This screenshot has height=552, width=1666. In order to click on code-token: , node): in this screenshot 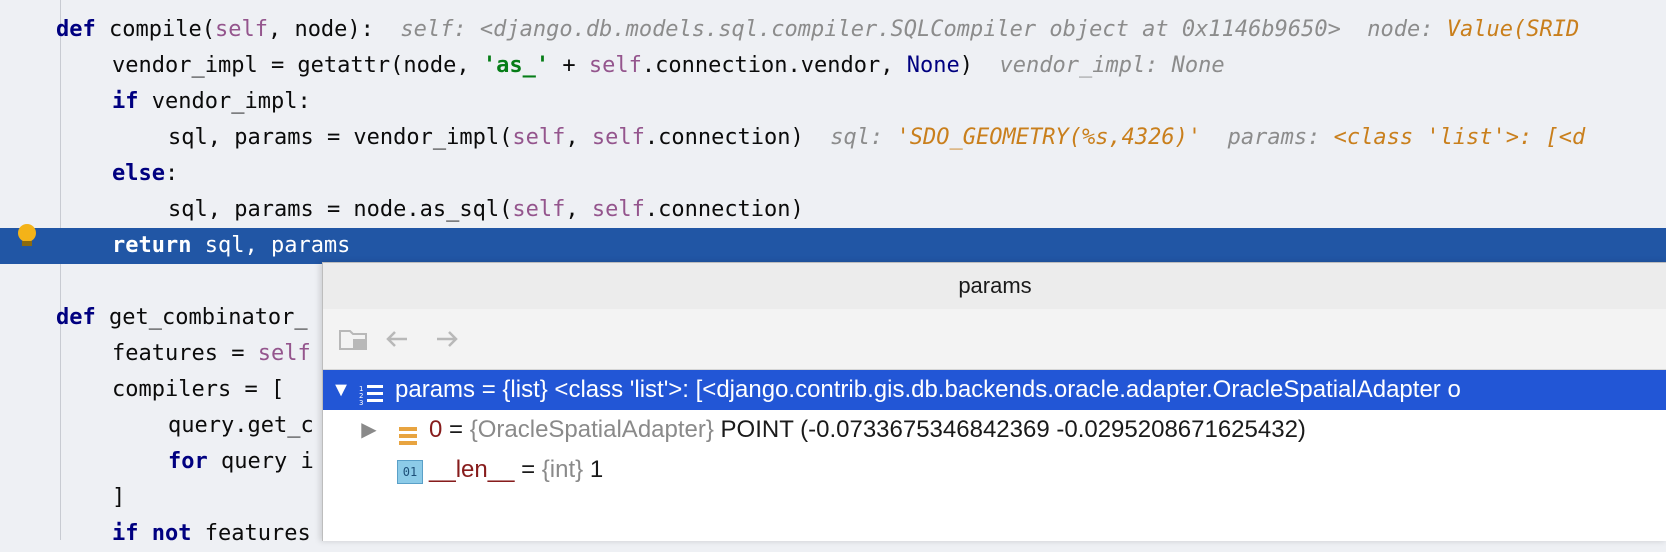, I will do `click(334, 29)`.